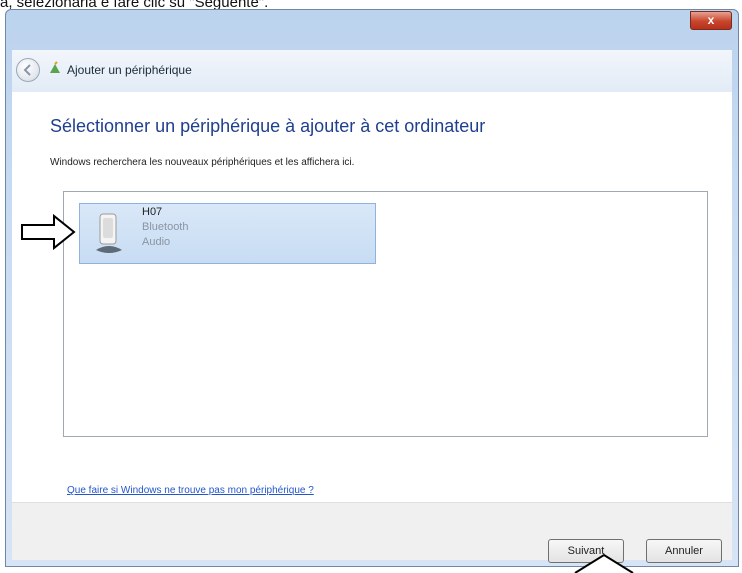 The width and height of the screenshot is (742, 573). I want to click on close-icon: x, so click(711, 20).